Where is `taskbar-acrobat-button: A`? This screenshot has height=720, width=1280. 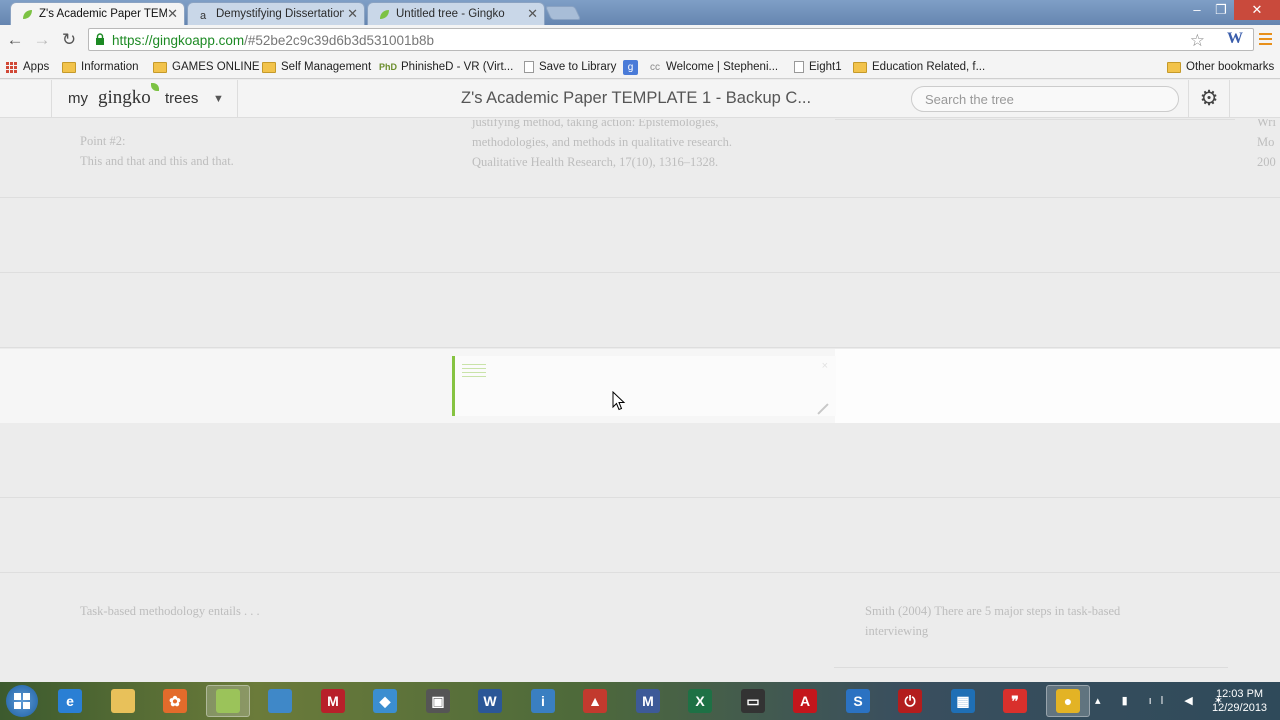
taskbar-acrobat-button: A is located at coordinates (805, 701).